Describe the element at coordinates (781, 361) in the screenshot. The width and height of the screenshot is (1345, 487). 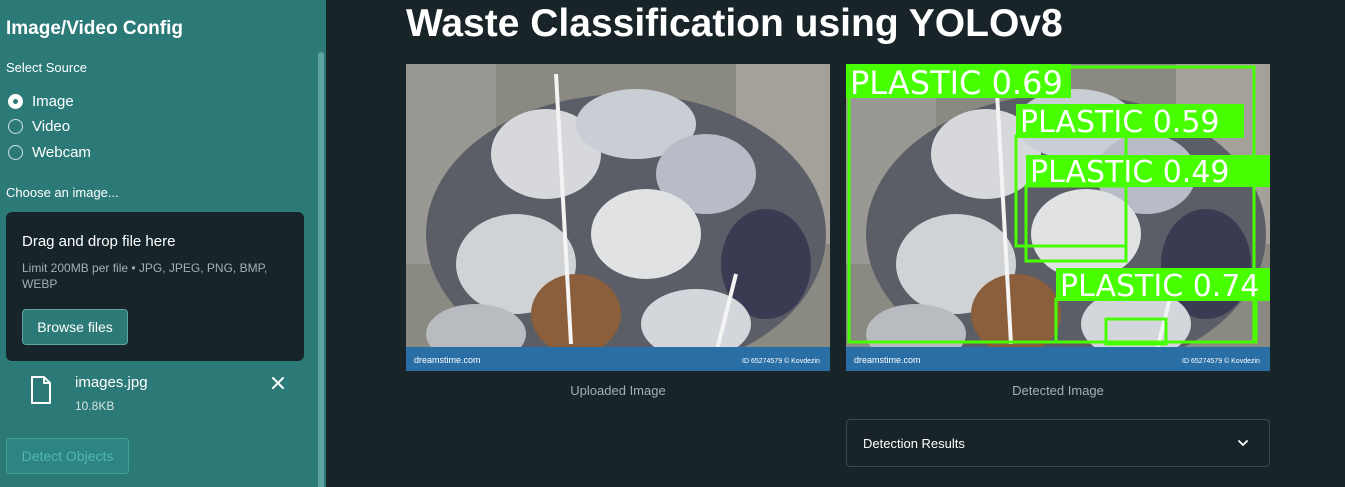
I see `uploaded-watermark-right: ID 65274579 © Kovdezin` at that location.